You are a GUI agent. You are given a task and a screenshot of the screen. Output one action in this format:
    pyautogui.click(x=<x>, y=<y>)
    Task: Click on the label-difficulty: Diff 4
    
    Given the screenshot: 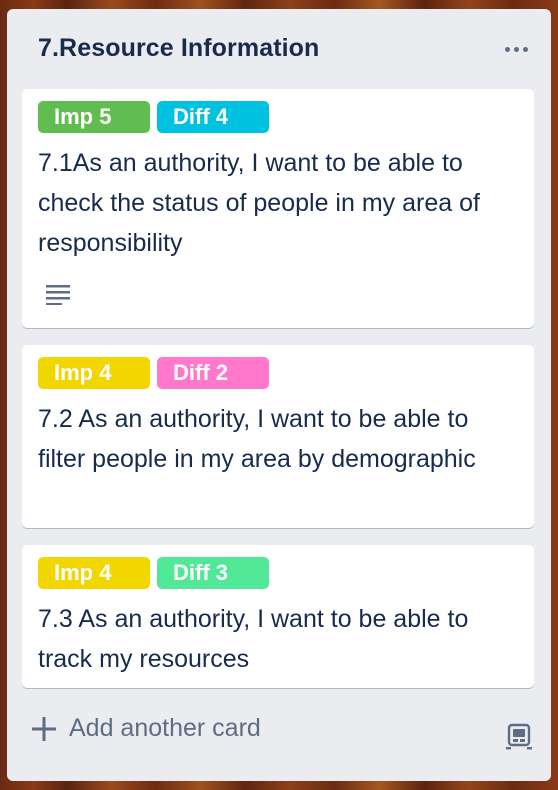 What is the action you would take?
    pyautogui.click(x=213, y=117)
    